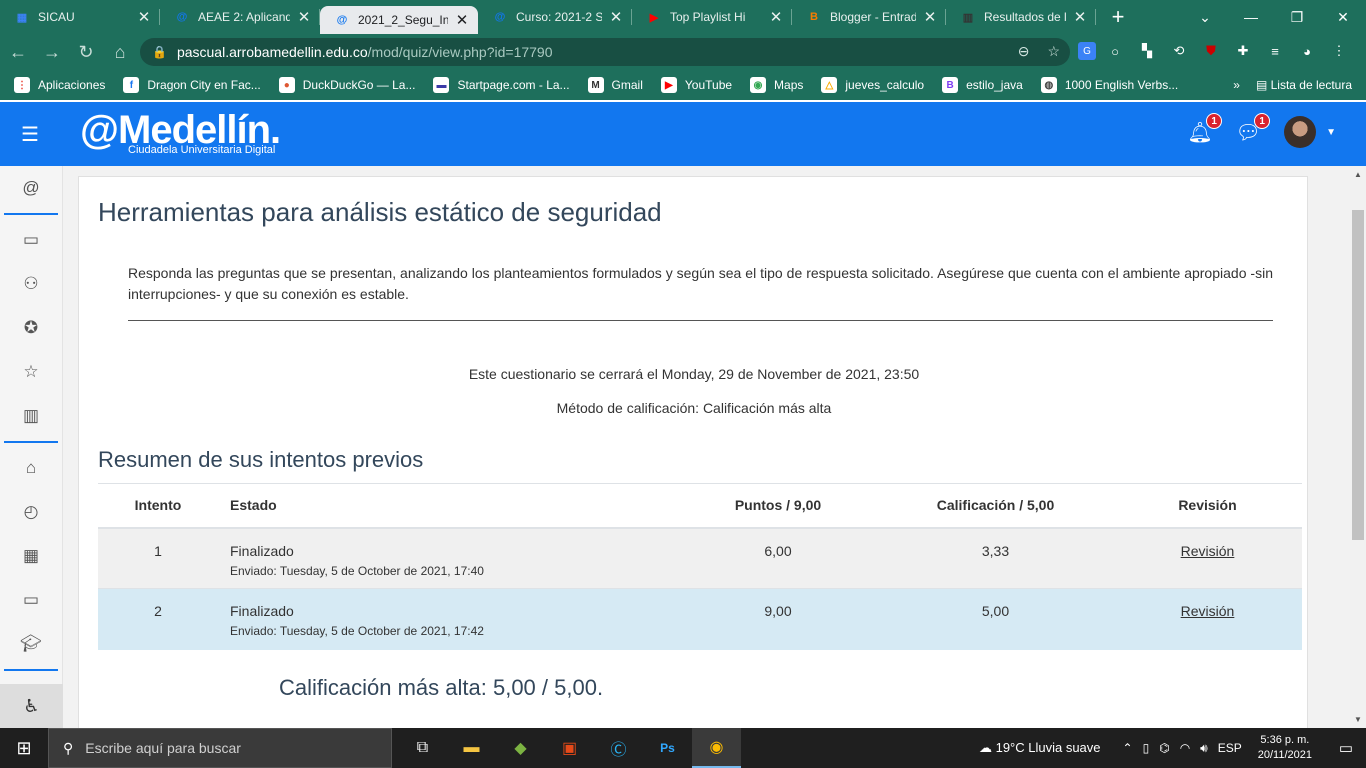 The width and height of the screenshot is (1366, 768). Describe the element at coordinates (31, 188) in the screenshot. I see `course-at-icon: @` at that location.